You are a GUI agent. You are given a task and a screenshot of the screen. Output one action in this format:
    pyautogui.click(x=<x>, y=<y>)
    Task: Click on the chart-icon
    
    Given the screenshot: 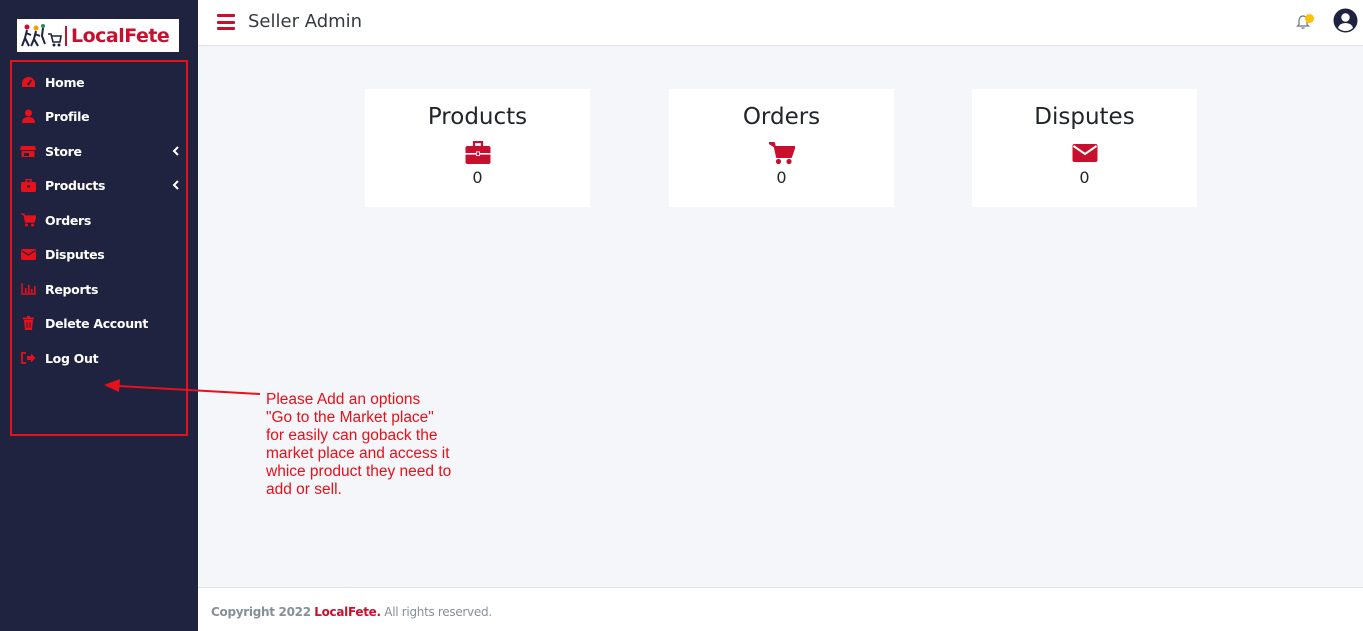 What is the action you would take?
    pyautogui.click(x=28, y=289)
    